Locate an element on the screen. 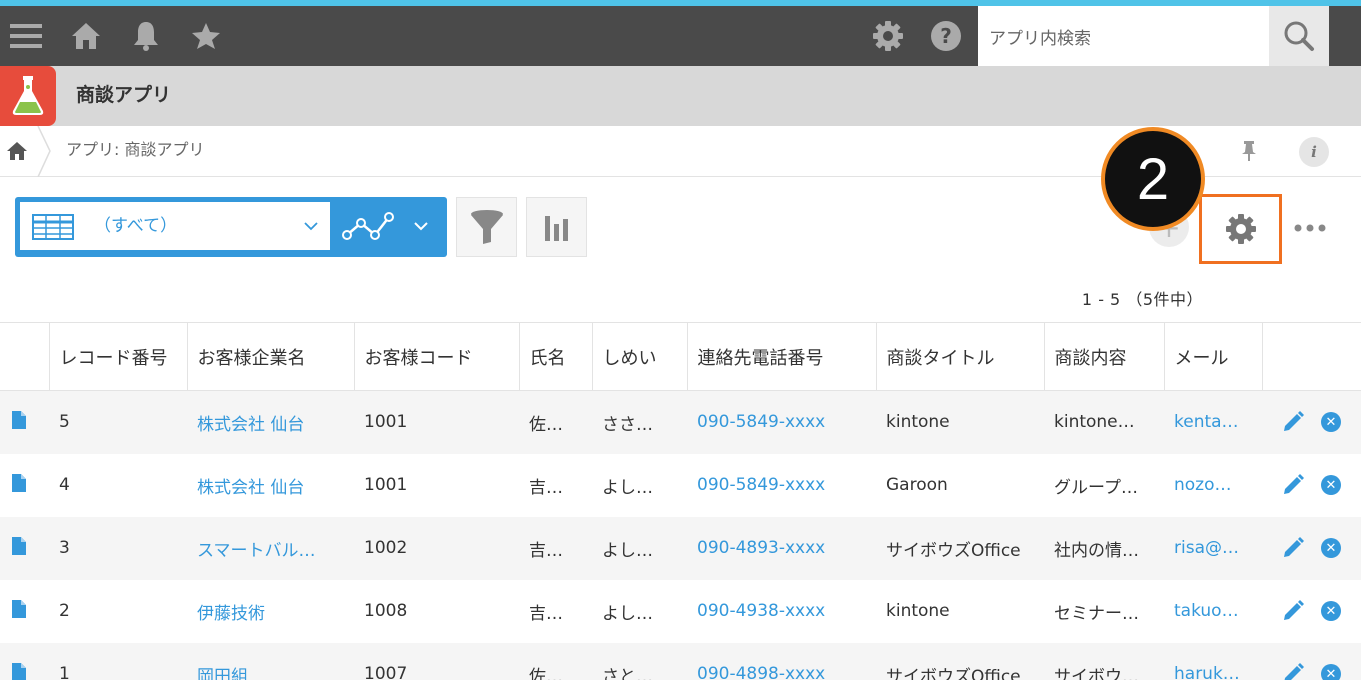 The image size is (1361, 680). cell-phone: 090-4893-xxxx is located at coordinates (781, 548).